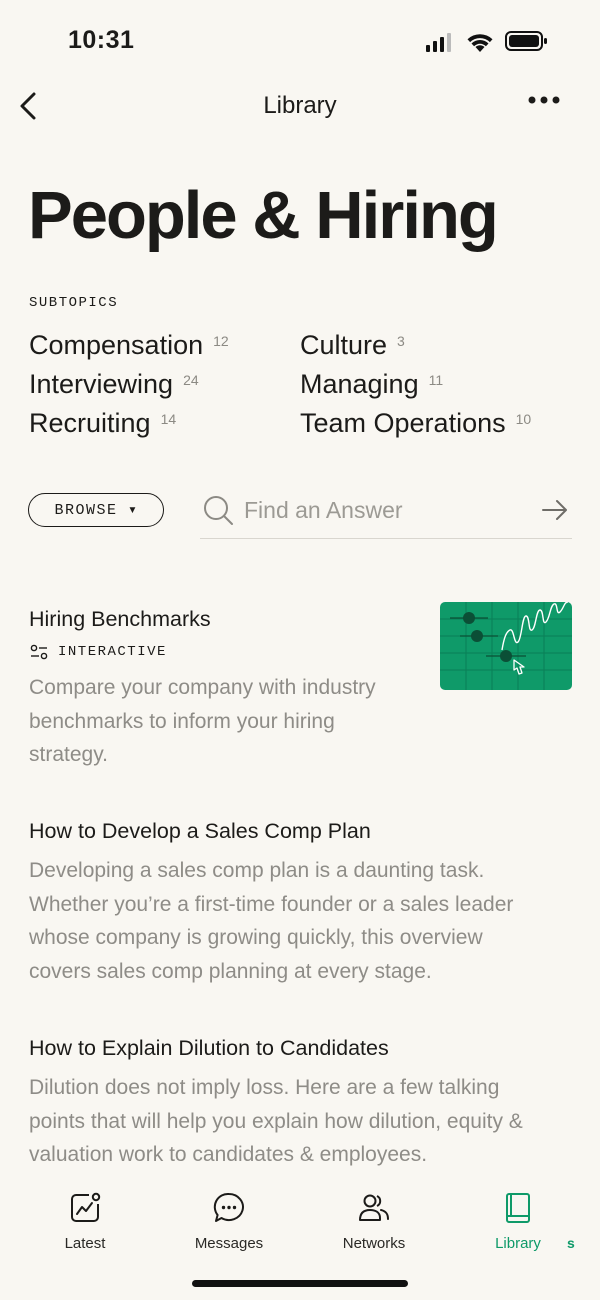 This screenshot has width=600, height=1300. Describe the element at coordinates (112, 652) in the screenshot. I see `article-tag-label: INTERACTIVE` at that location.